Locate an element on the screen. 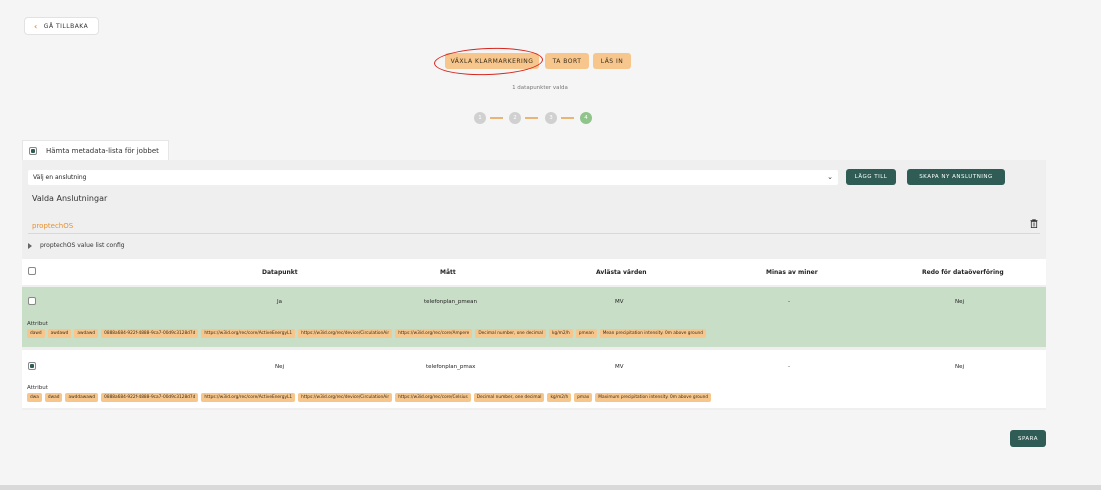  config-label: proptechOS value list config is located at coordinates (82, 245).